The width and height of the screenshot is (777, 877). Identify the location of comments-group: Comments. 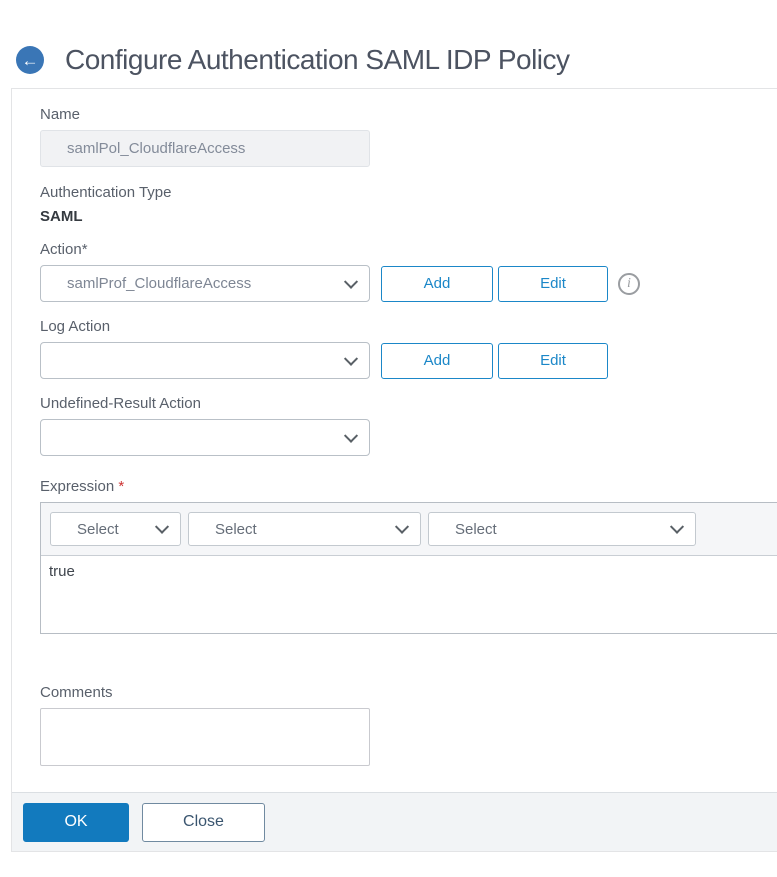
(408, 727).